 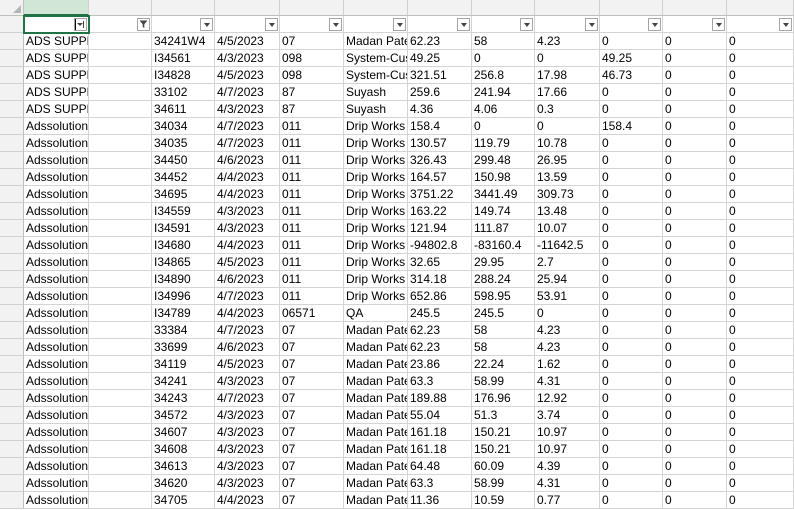 What do you see at coordinates (183, 466) in the screenshot?
I see `table-cell-c: 34613` at bounding box center [183, 466].